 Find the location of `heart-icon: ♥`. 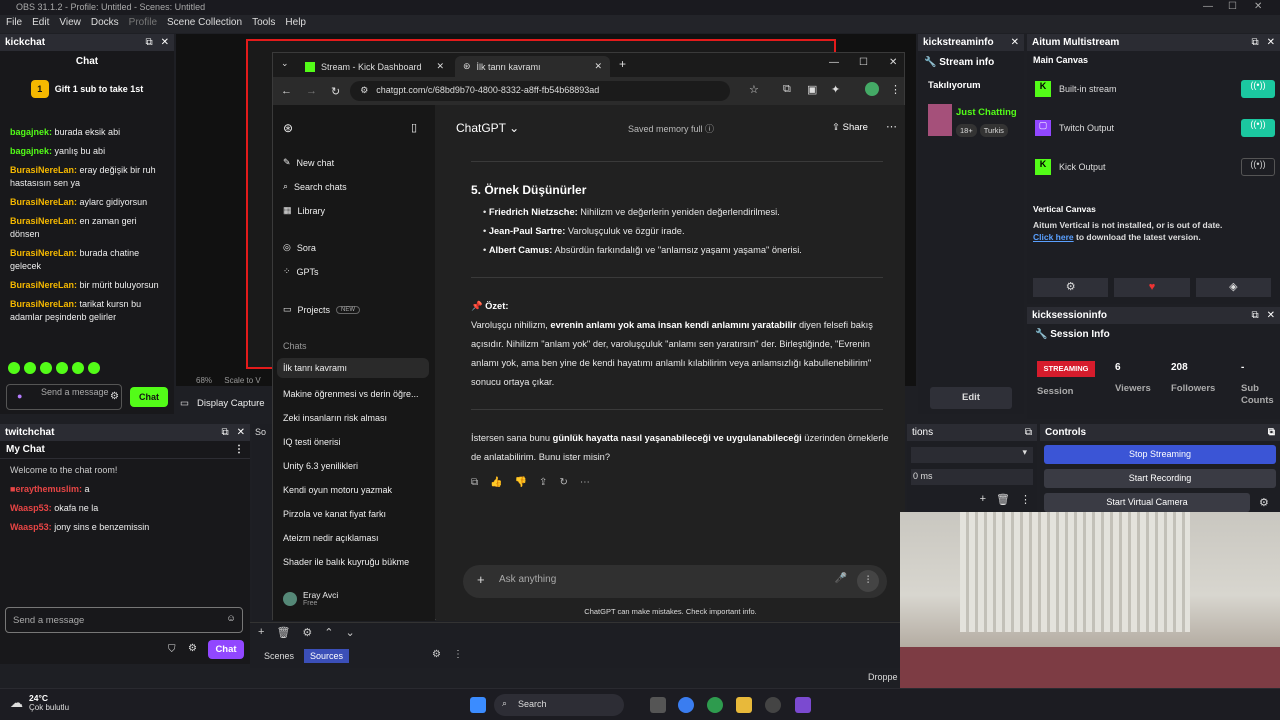

heart-icon: ♥ is located at coordinates (1152, 287).